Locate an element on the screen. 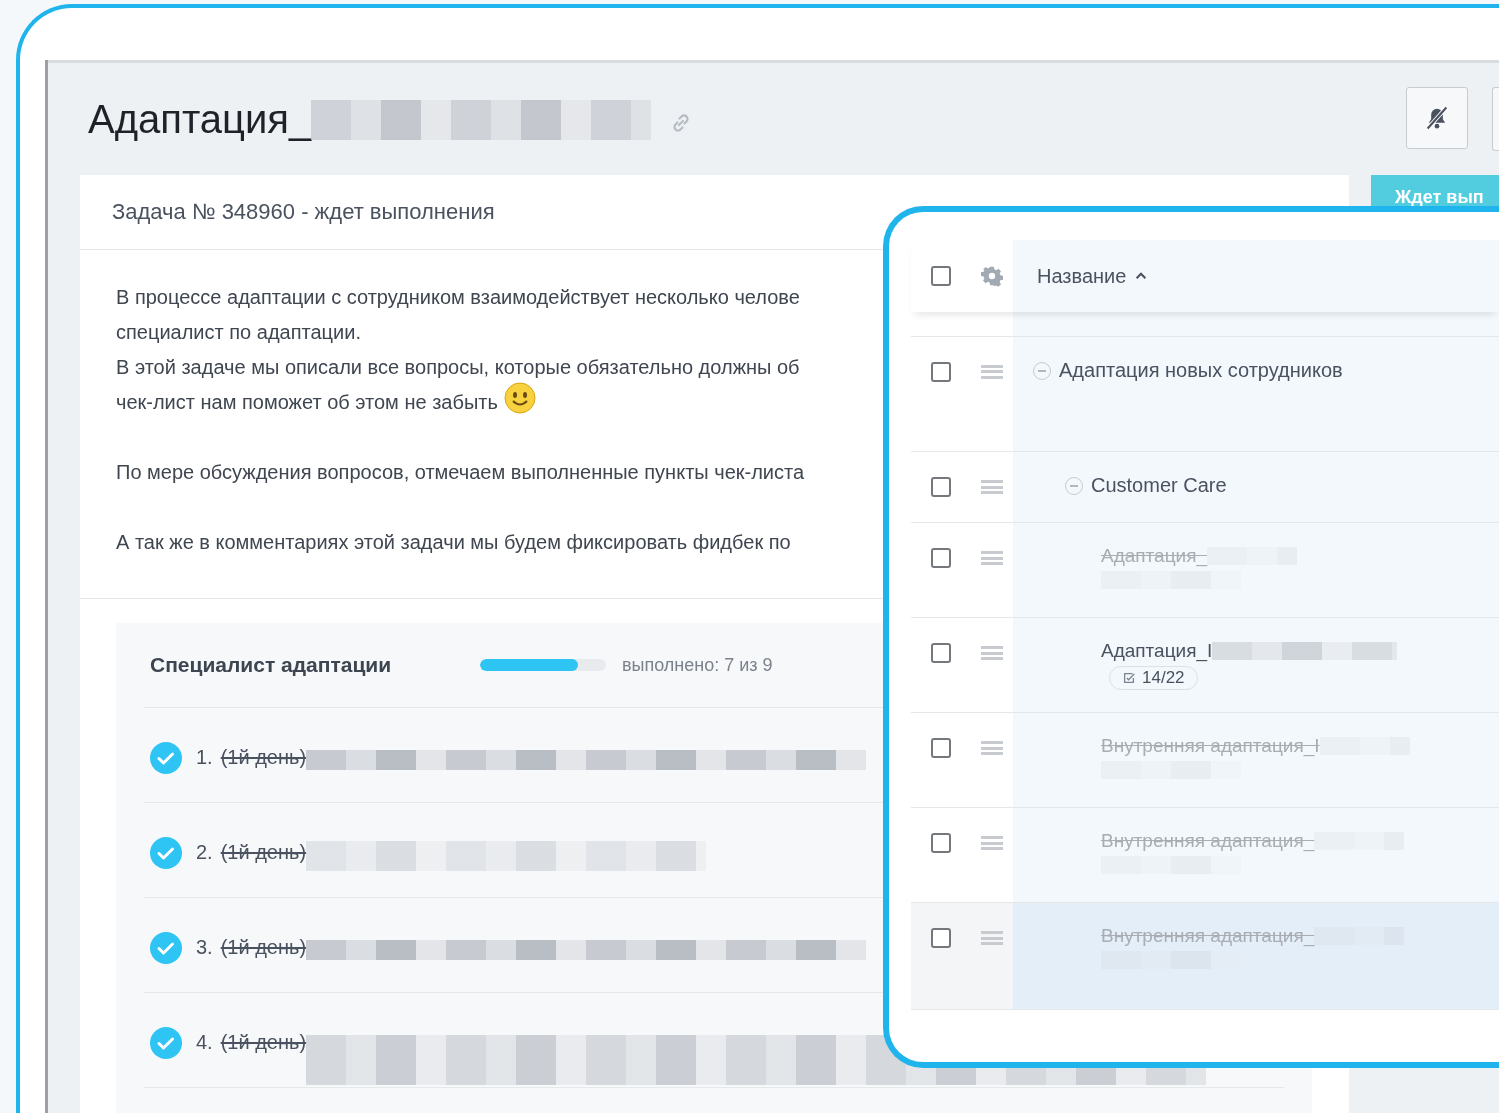 This screenshot has width=1499, height=1113. paragraph-line: специалист по адаптации. is located at coordinates (238, 332).